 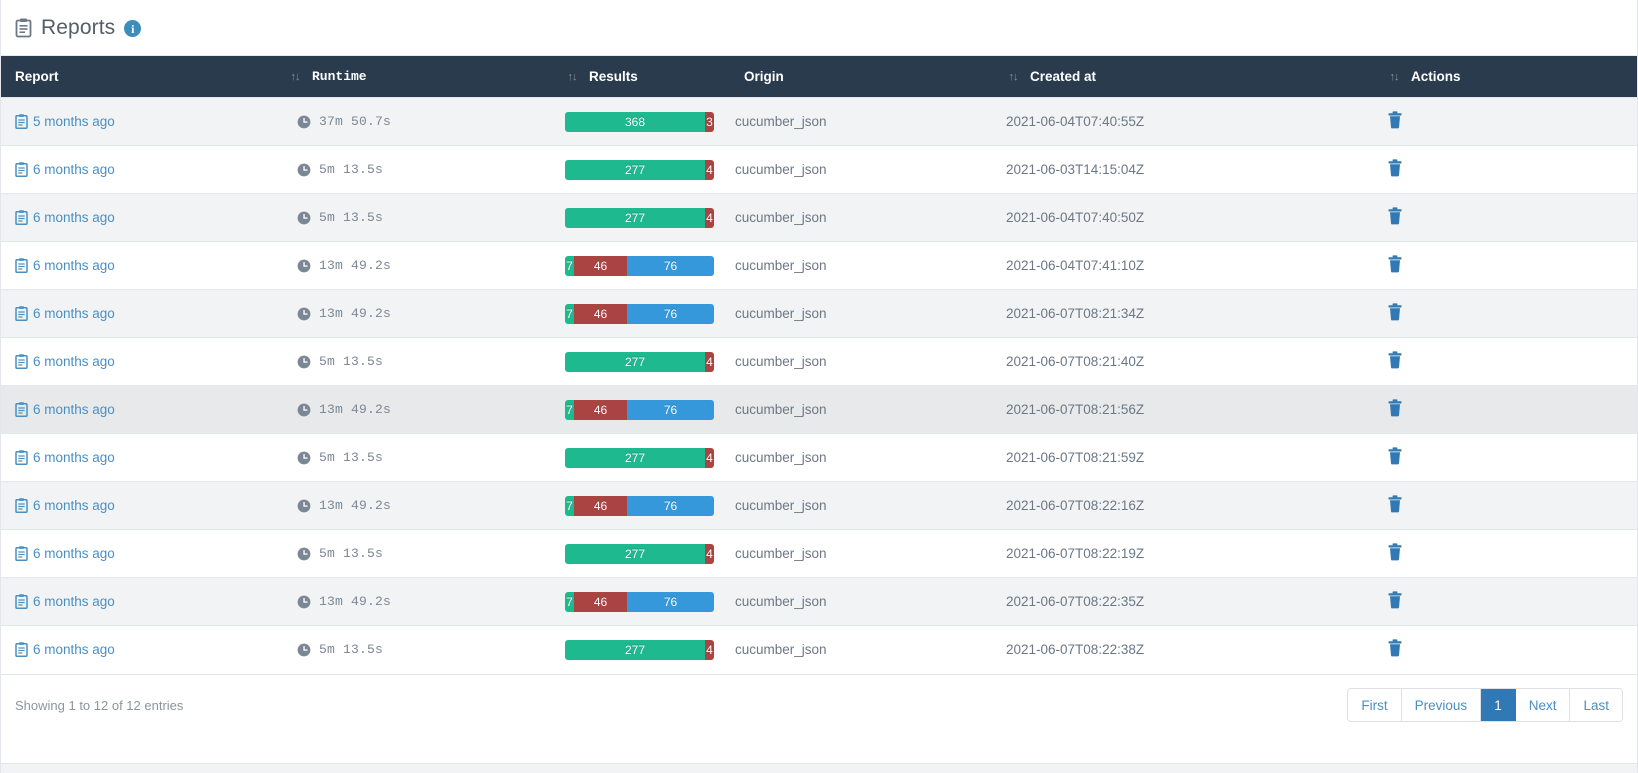 What do you see at coordinates (74, 121) in the screenshot?
I see `report-link: 5 months ago` at bounding box center [74, 121].